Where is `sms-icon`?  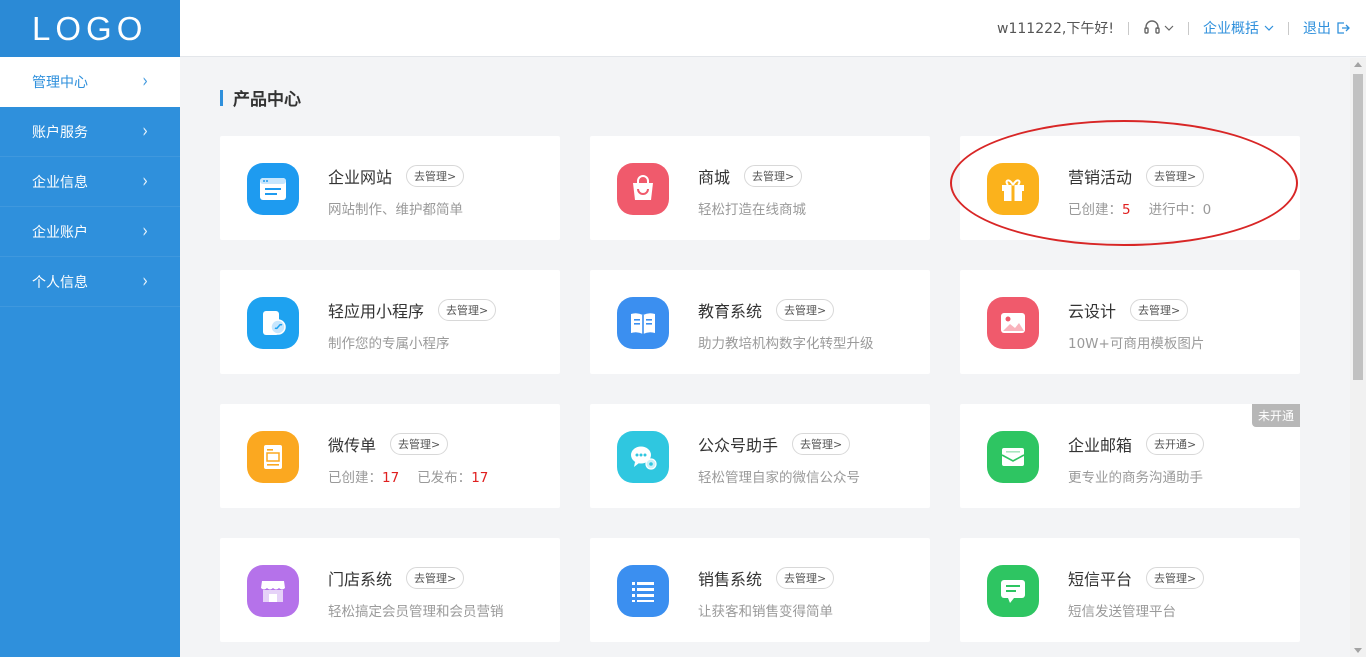
sms-icon is located at coordinates (1013, 591).